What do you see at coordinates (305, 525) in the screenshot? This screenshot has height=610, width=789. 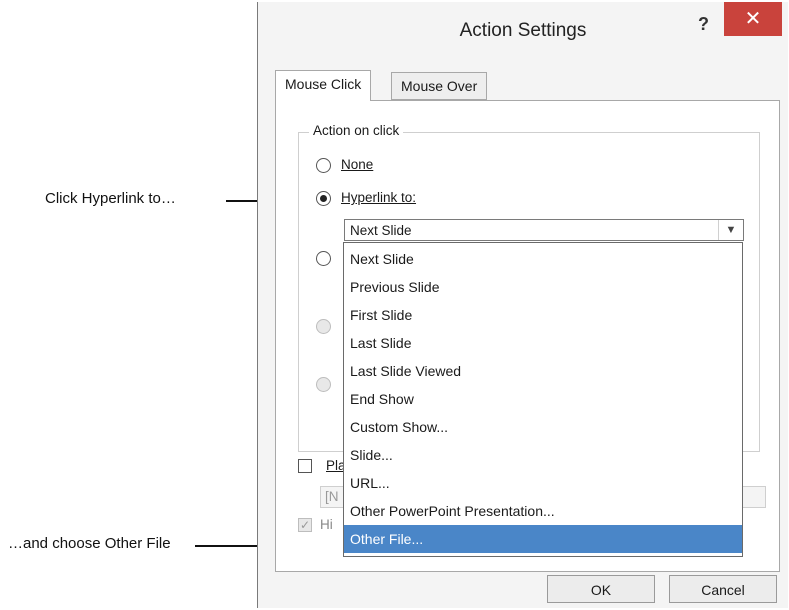 I see `highlight-click-checkbox: ✓` at bounding box center [305, 525].